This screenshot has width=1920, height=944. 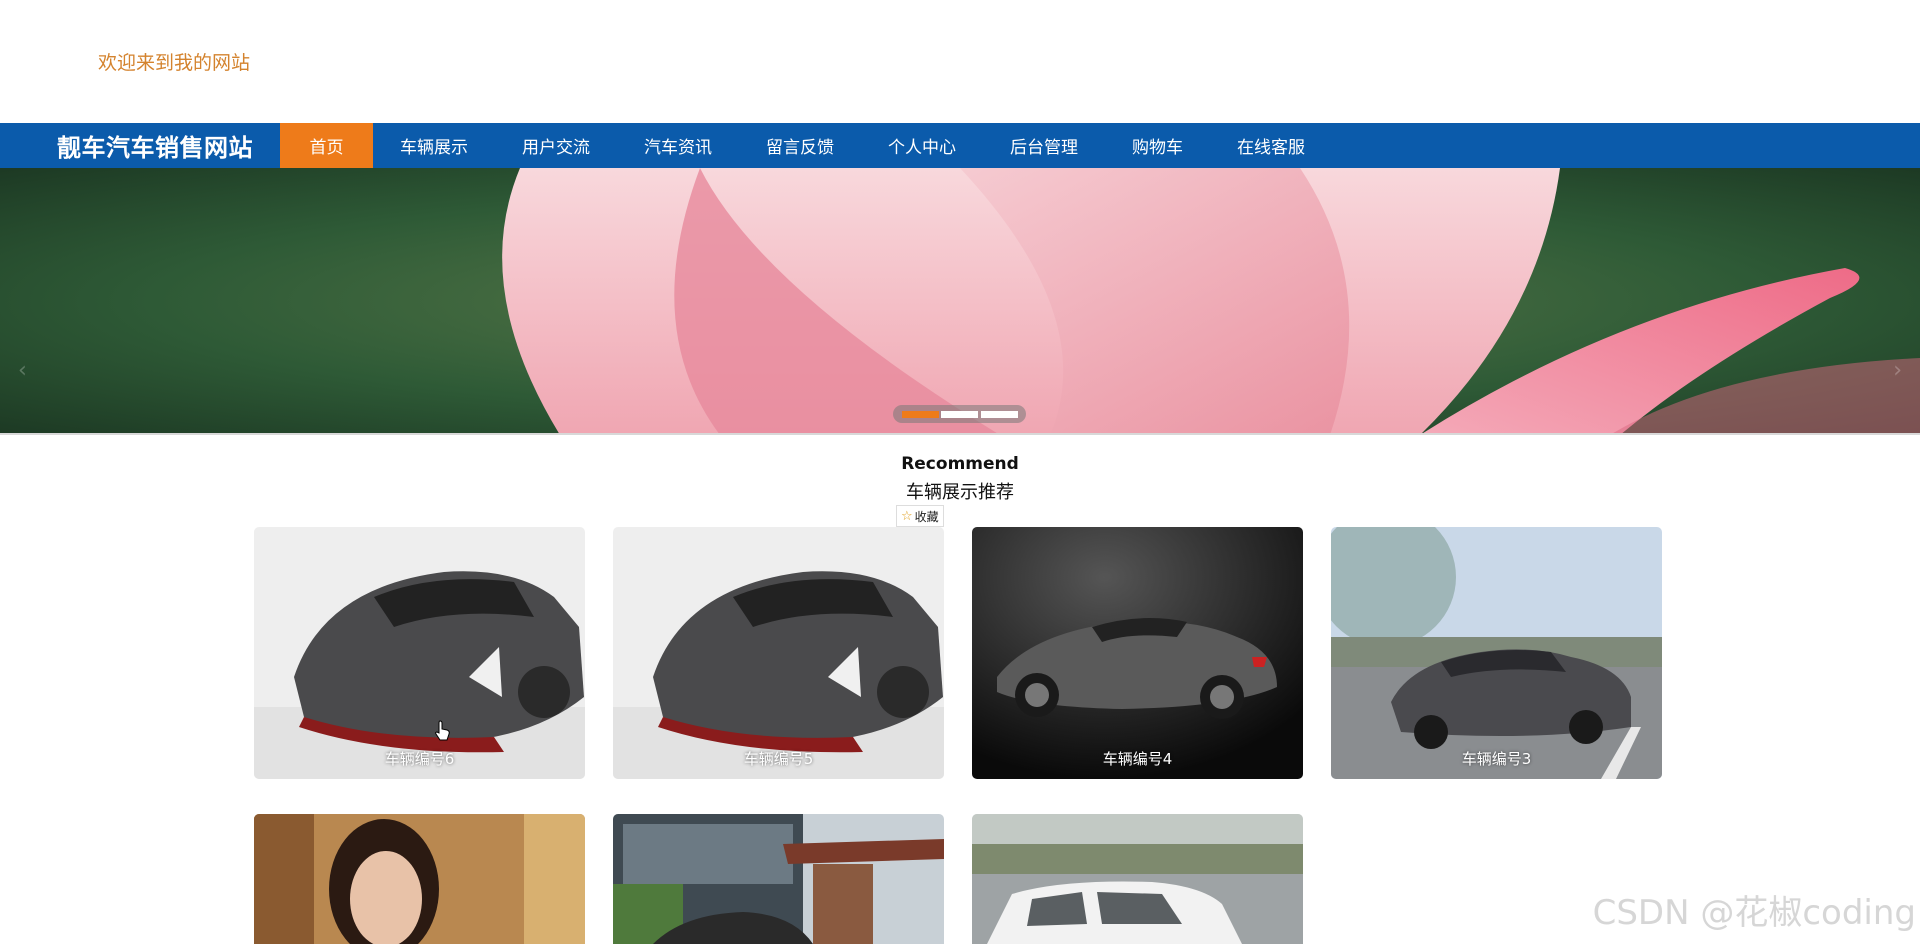 What do you see at coordinates (800, 145) in the screenshot?
I see `nav-item-feedback: 留言反馈` at bounding box center [800, 145].